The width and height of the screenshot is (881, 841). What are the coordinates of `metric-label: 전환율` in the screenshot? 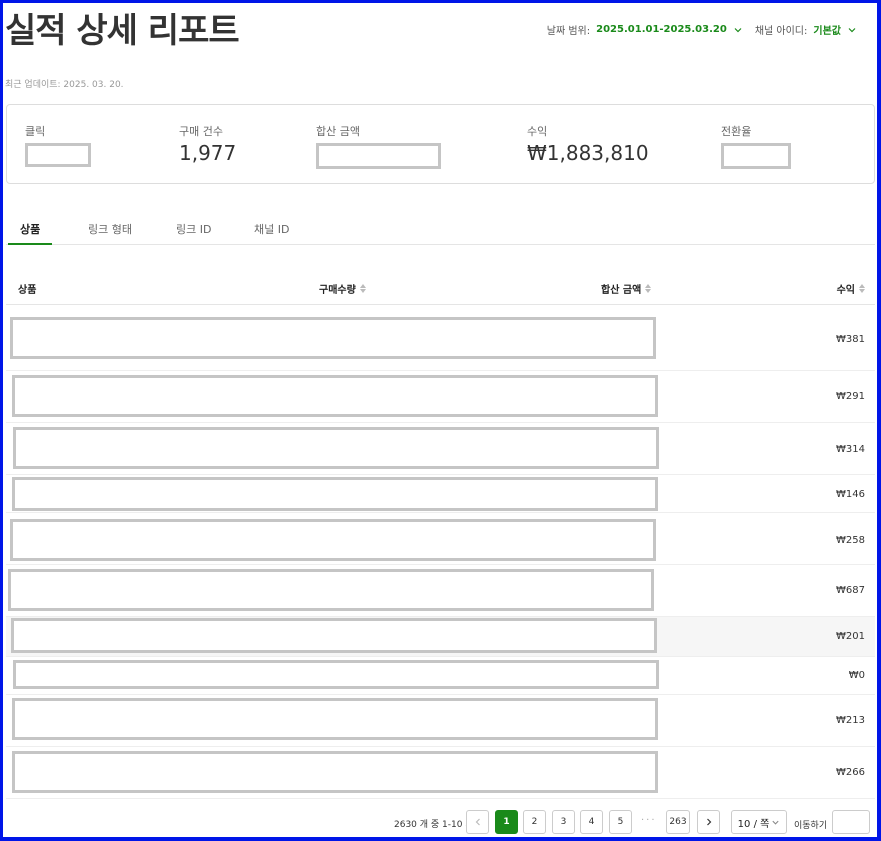 It's located at (736, 131).